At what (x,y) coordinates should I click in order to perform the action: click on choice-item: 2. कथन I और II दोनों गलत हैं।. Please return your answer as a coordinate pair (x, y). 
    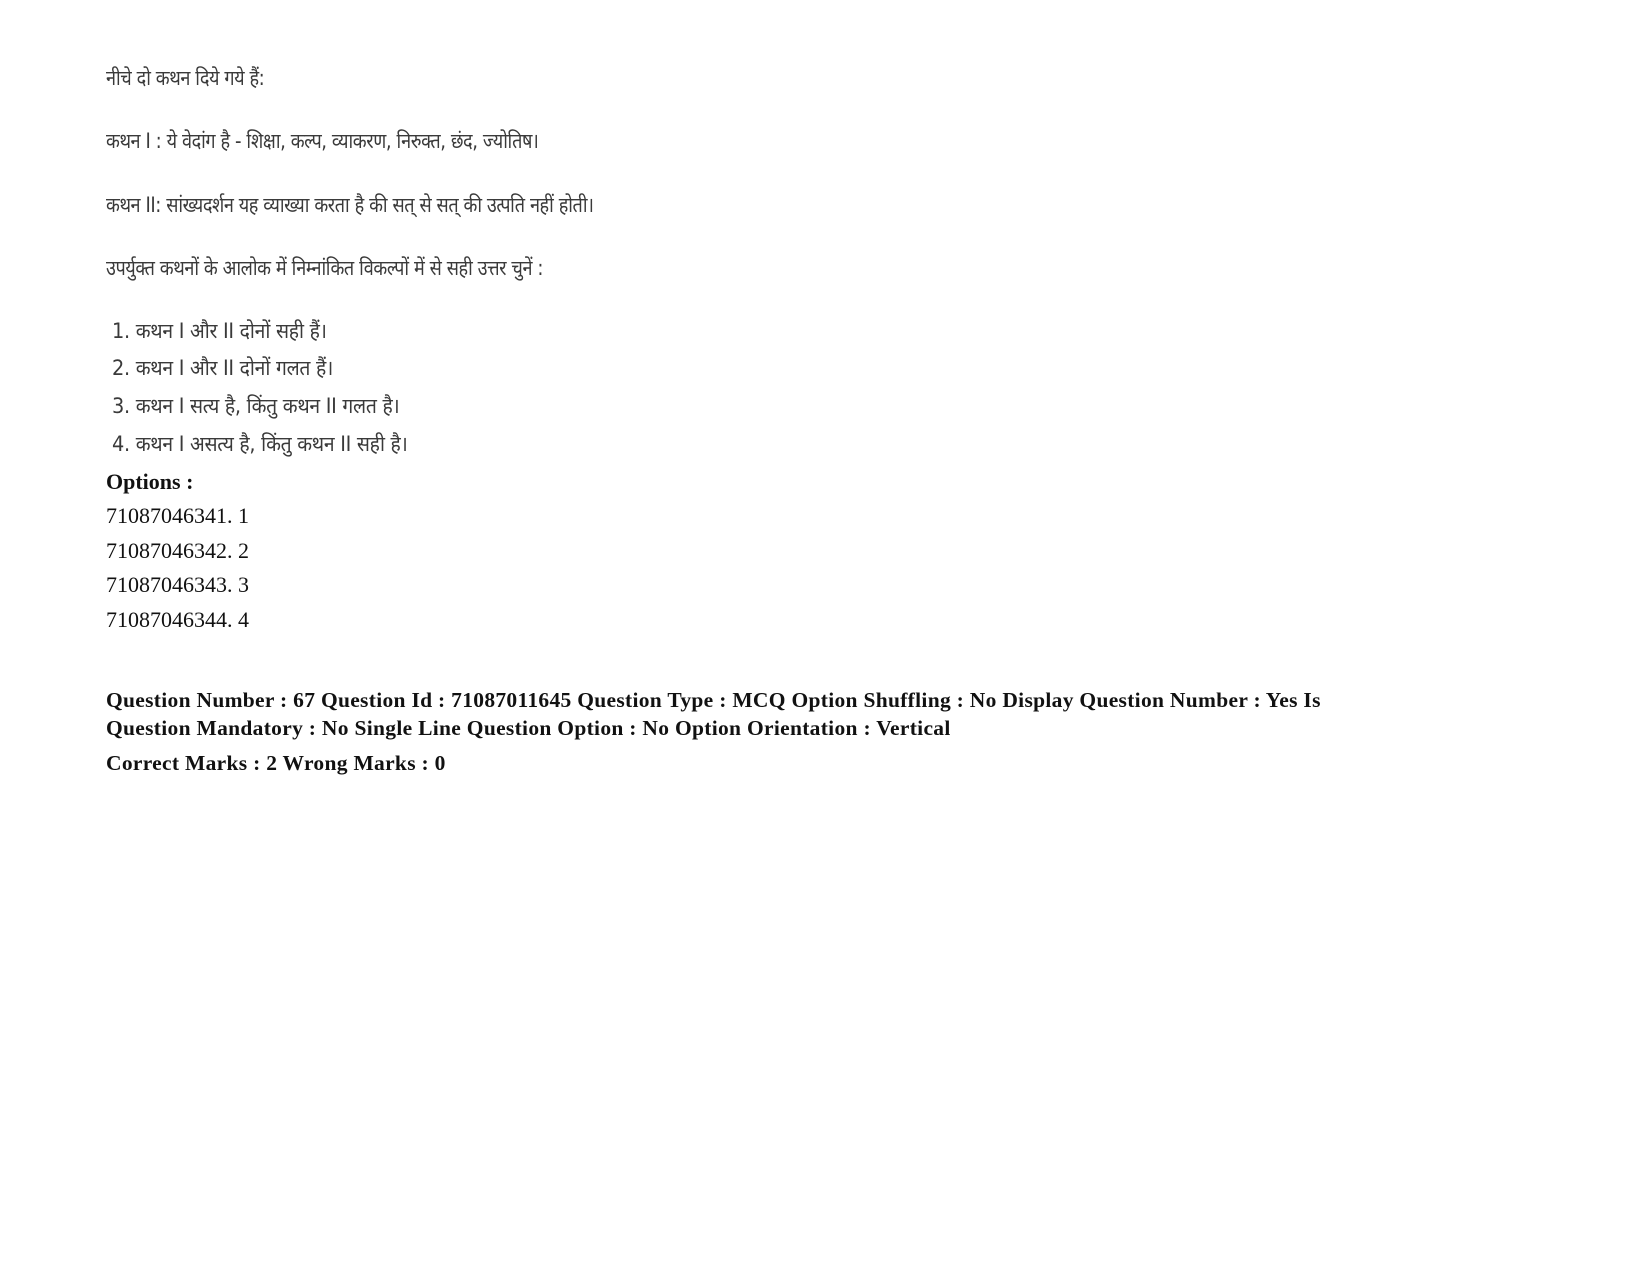
    Looking at the image, I should click on (223, 368).